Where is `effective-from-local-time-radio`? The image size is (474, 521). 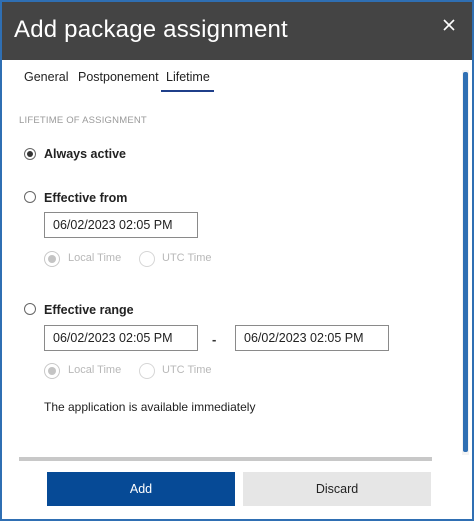 effective-from-local-time-radio is located at coordinates (52, 259).